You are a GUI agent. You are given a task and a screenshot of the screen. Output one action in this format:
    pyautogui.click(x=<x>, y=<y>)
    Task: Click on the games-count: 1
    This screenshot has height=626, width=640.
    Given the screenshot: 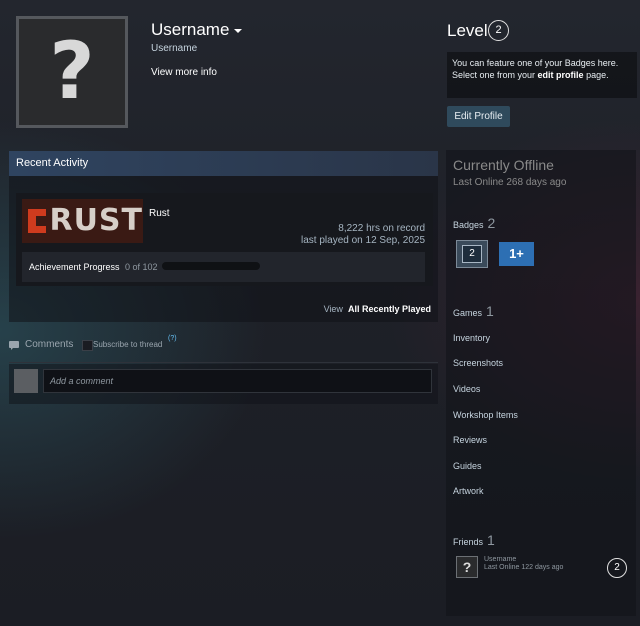 What is the action you would take?
    pyautogui.click(x=490, y=311)
    